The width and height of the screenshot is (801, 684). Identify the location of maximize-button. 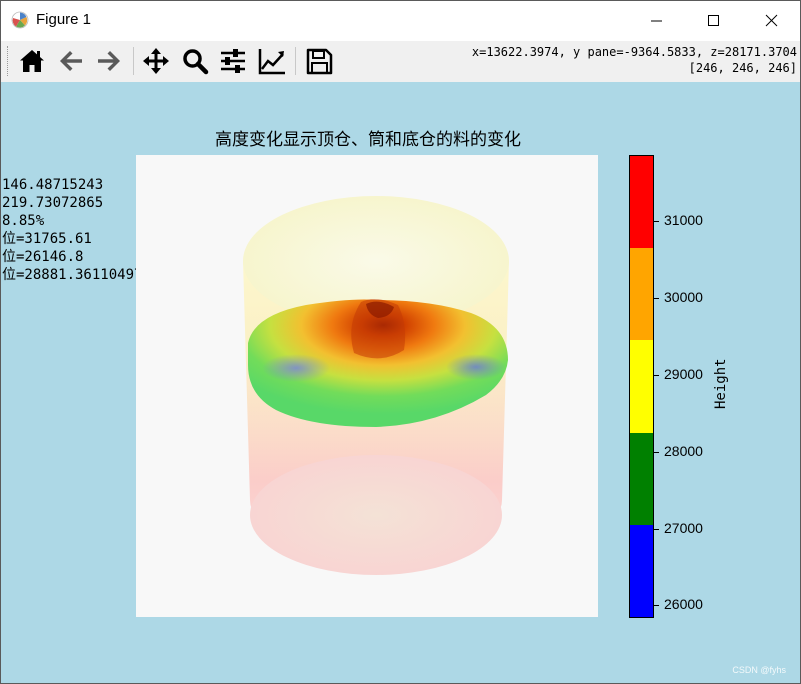
(714, 21).